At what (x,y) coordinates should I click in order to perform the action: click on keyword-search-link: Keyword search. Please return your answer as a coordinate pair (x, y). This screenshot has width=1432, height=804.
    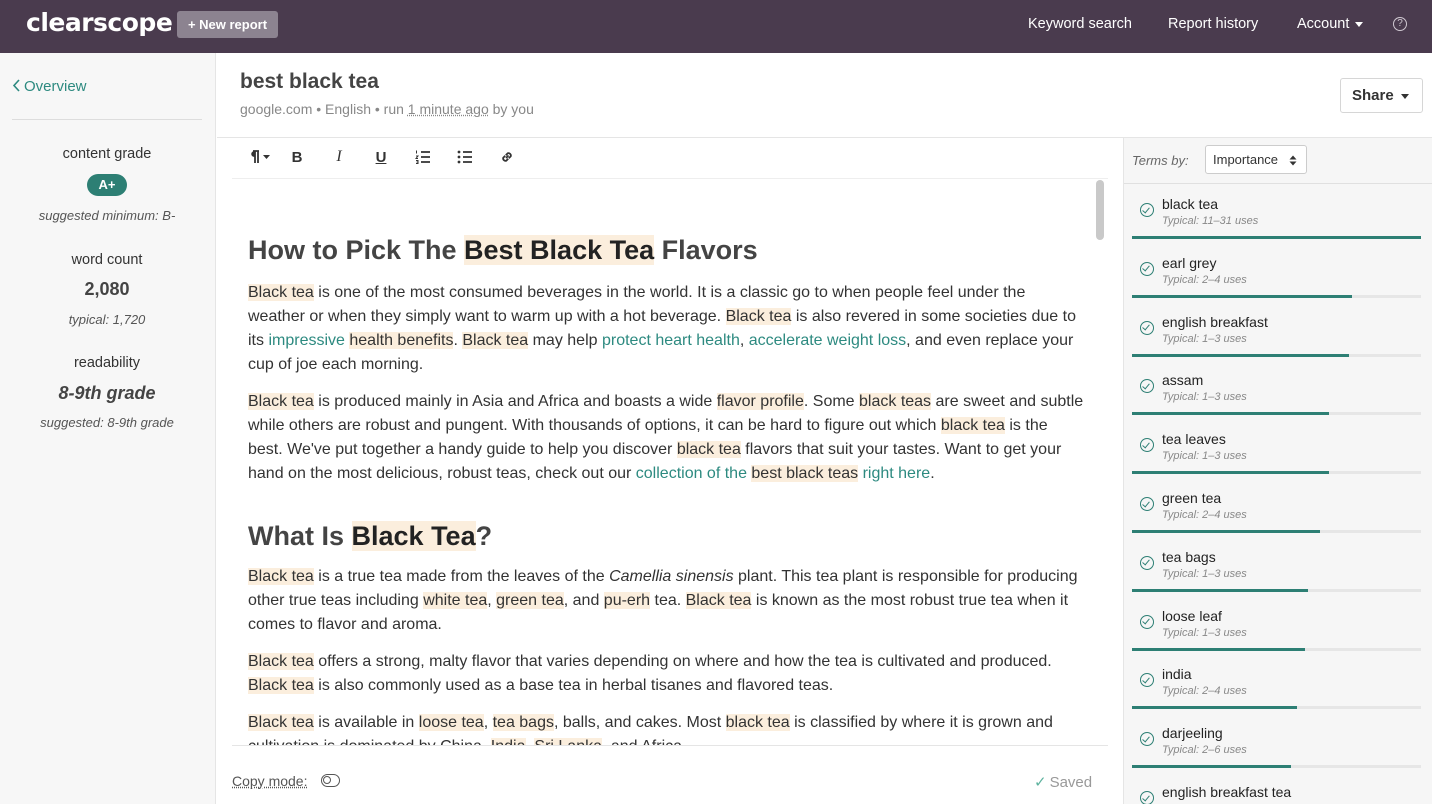
    Looking at the image, I should click on (1080, 24).